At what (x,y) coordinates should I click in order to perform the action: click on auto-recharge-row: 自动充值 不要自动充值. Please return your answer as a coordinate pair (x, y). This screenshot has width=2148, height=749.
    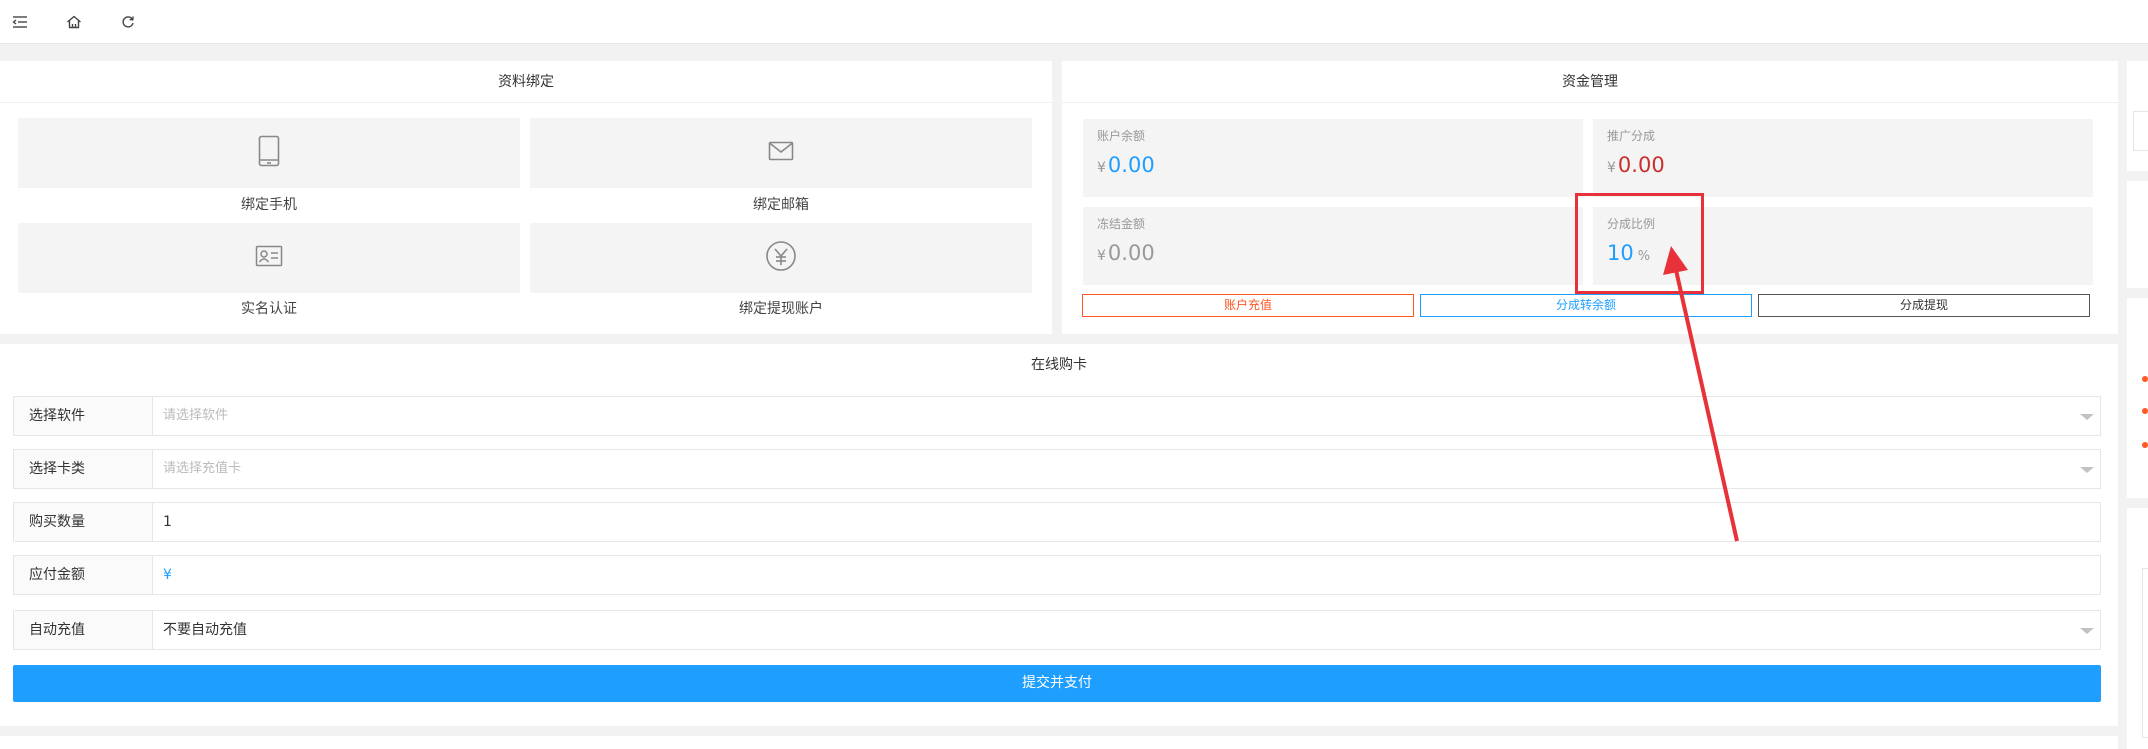
    Looking at the image, I should click on (1057, 630).